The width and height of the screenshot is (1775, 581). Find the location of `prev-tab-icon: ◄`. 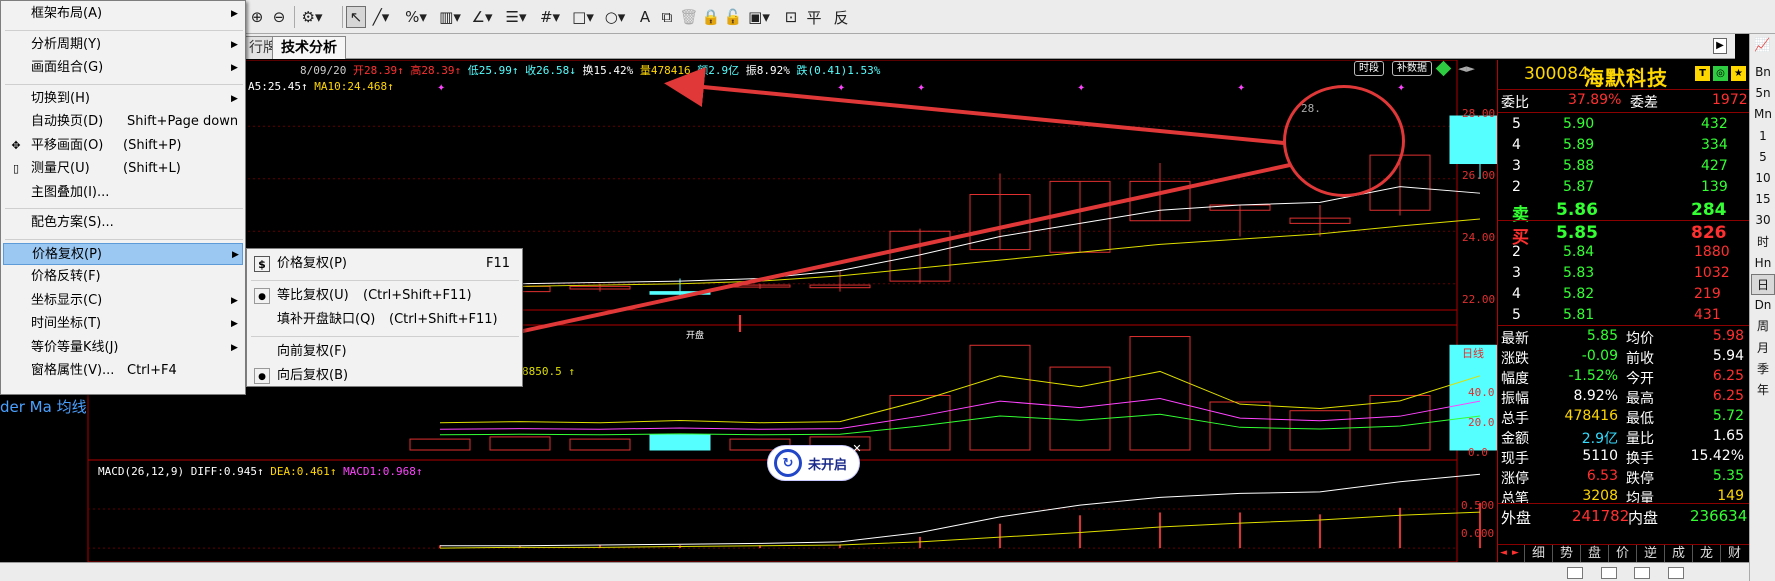

prev-tab-icon: ◄ is located at coordinates (1503, 553).